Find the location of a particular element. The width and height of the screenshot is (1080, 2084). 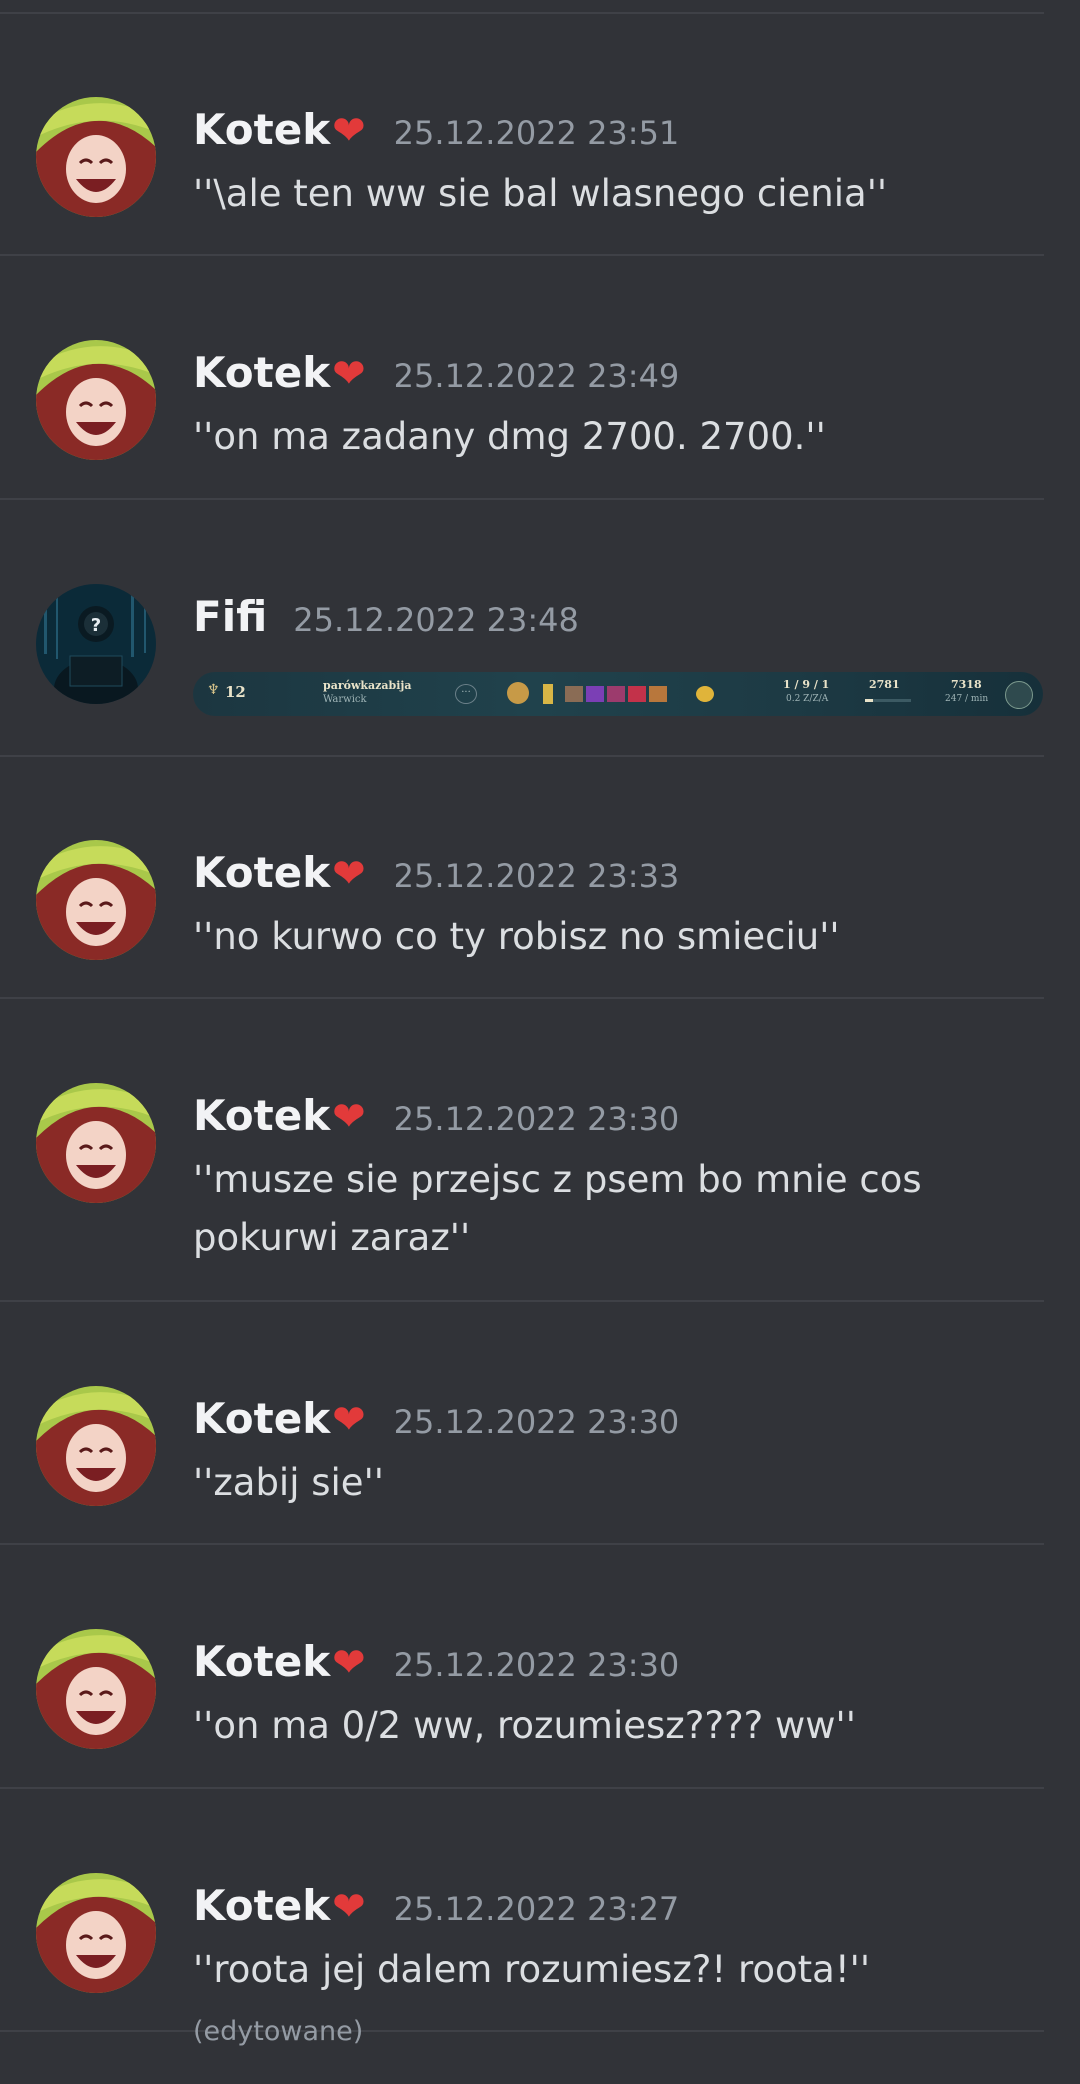

level-value: 12 is located at coordinates (235, 692).